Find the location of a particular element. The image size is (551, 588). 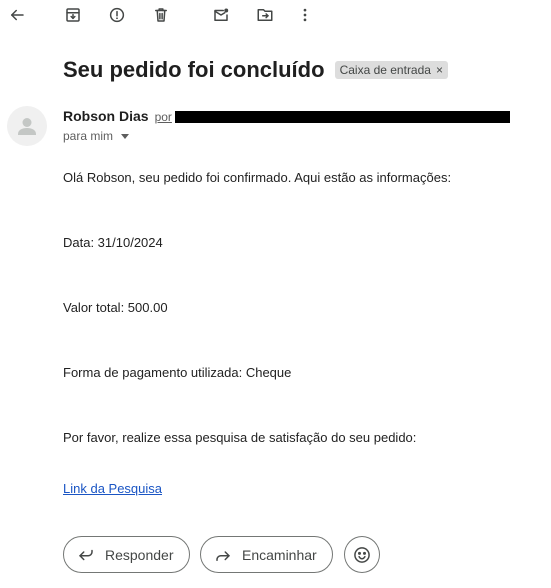

reply-button: Responder is located at coordinates (126, 554).